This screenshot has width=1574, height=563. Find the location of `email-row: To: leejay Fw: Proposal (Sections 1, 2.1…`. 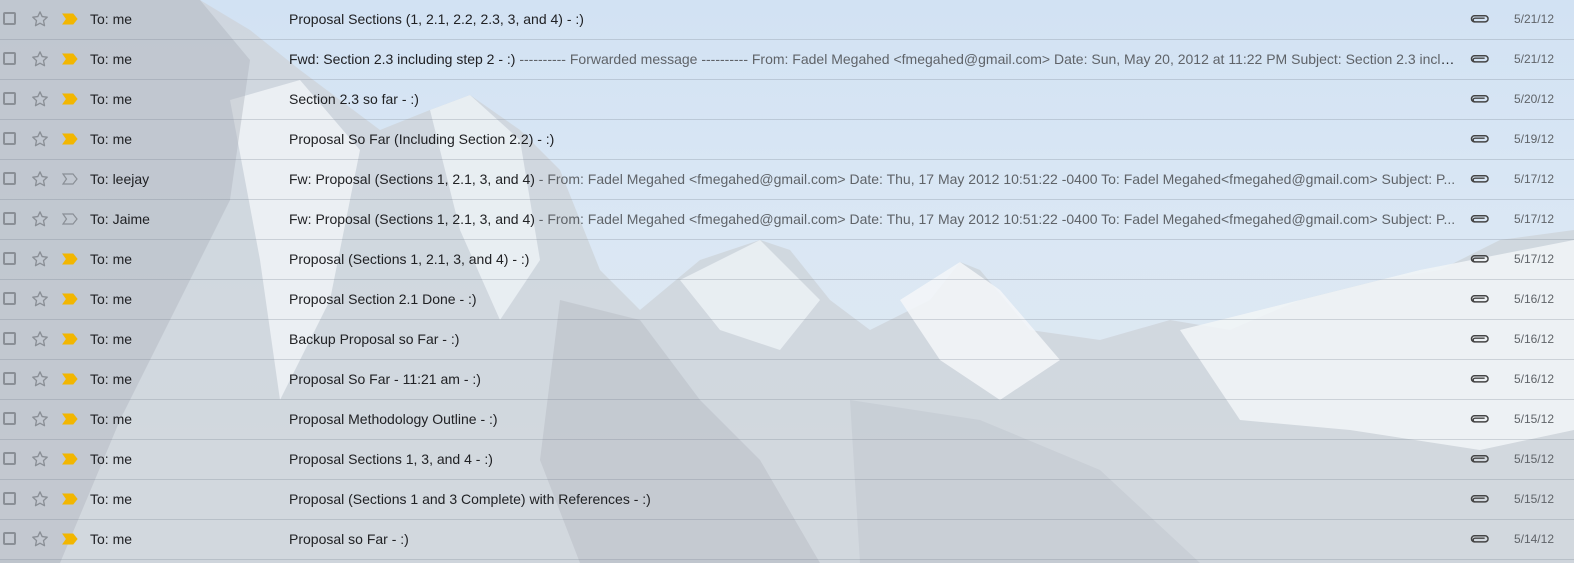

email-row: To: leejay Fw: Proposal (Sections 1, 2.1… is located at coordinates (787, 180).